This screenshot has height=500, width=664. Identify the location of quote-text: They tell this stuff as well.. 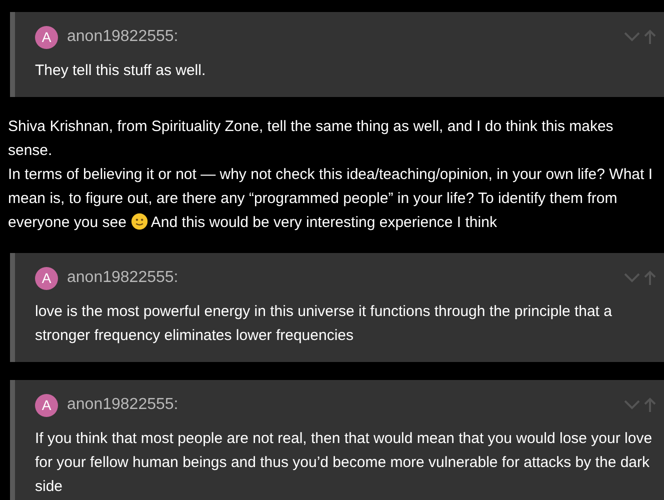
(121, 71).